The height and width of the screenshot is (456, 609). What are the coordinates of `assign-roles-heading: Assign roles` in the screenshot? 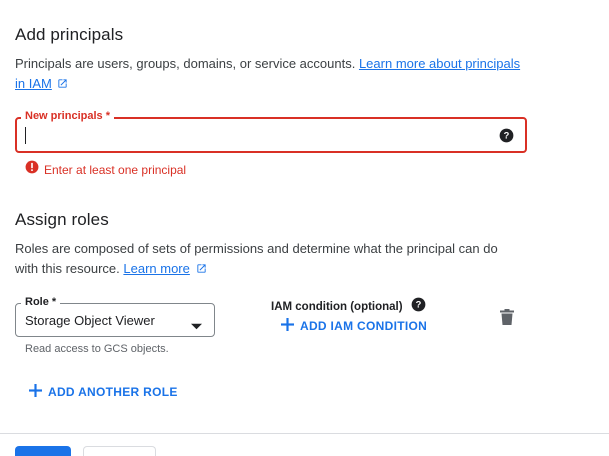 It's located at (62, 219).